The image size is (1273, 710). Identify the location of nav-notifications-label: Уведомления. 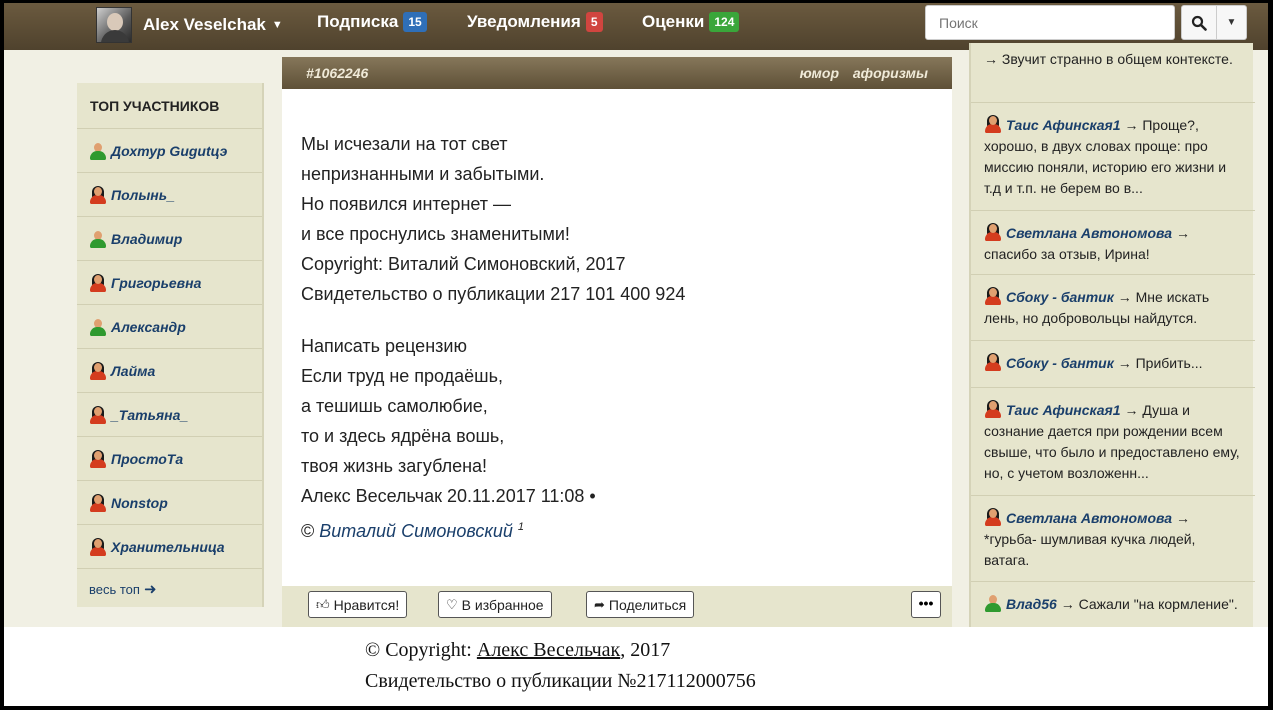
(524, 21).